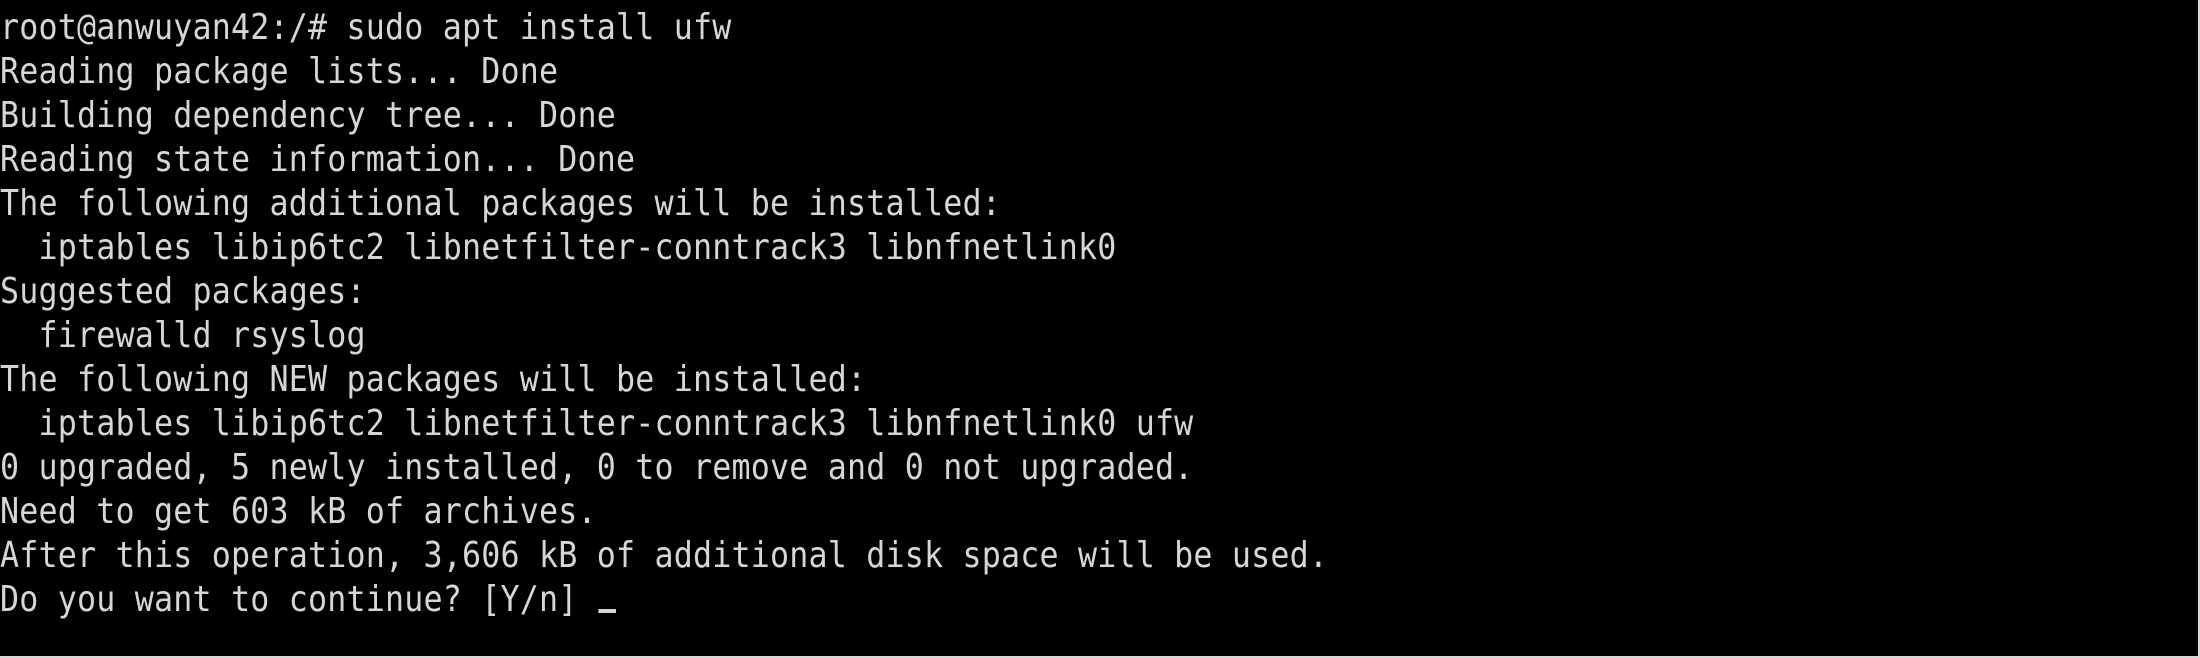 Image resolution: width=2200 pixels, height=658 pixels. I want to click on output-line: Suggested packages:, so click(183, 291).